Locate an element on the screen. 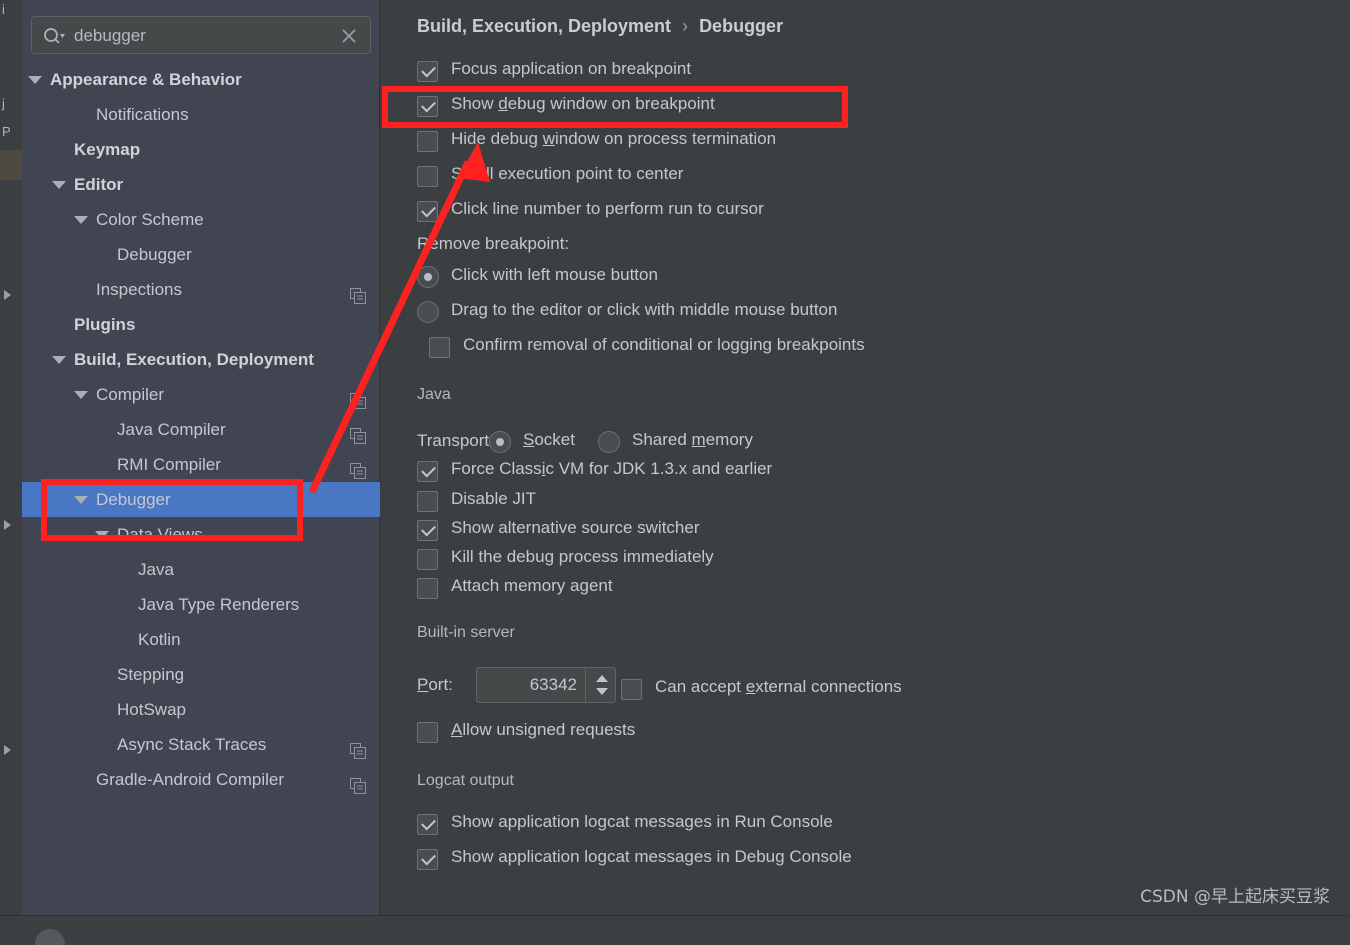 The width and height of the screenshot is (1350, 945). sidebar-item-plugins: Plugins is located at coordinates (201, 324).